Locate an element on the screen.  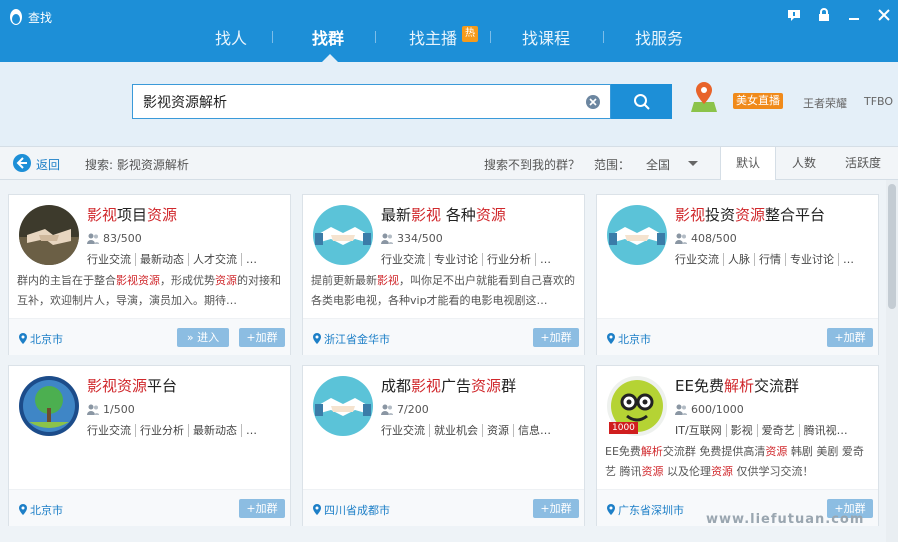
group-name: EE免费解析交流群 is located at coordinates (737, 385).